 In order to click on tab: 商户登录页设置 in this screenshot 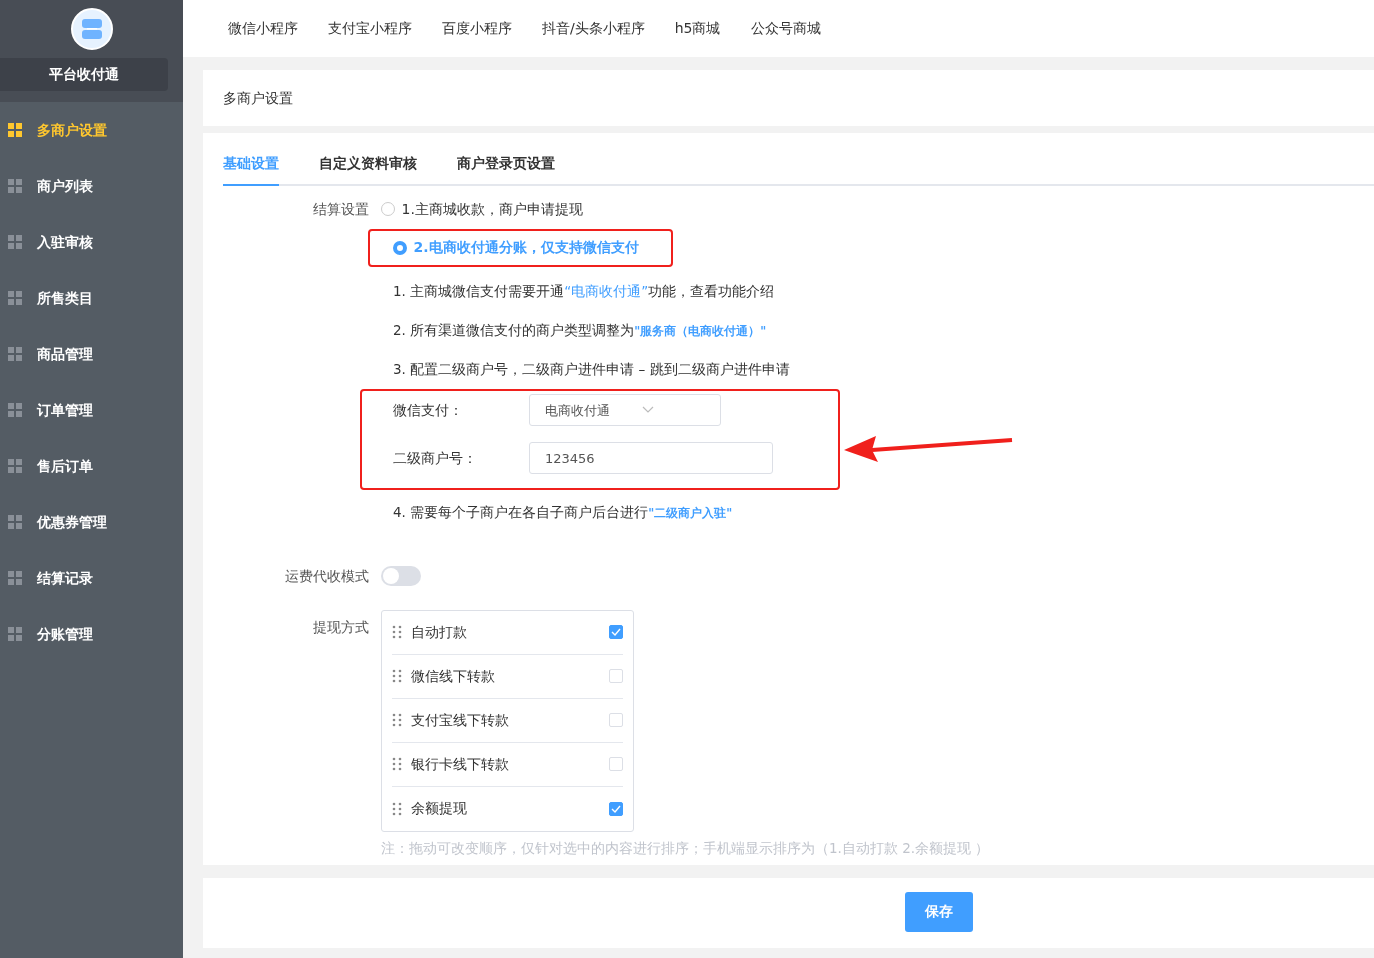, I will do `click(506, 169)`.